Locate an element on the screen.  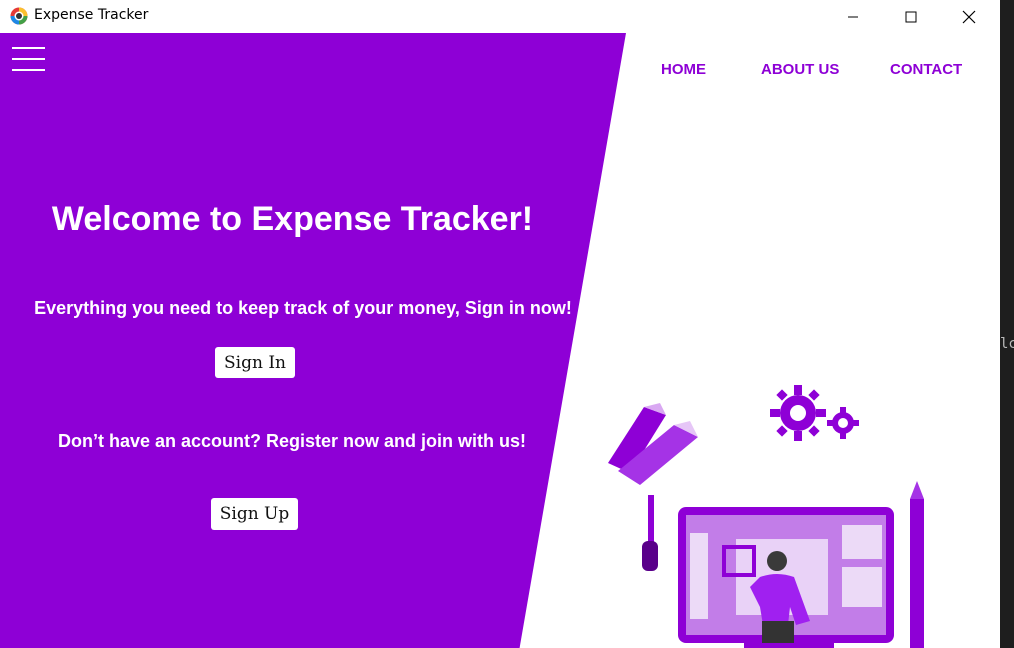
close-icon is located at coordinates (969, 16).